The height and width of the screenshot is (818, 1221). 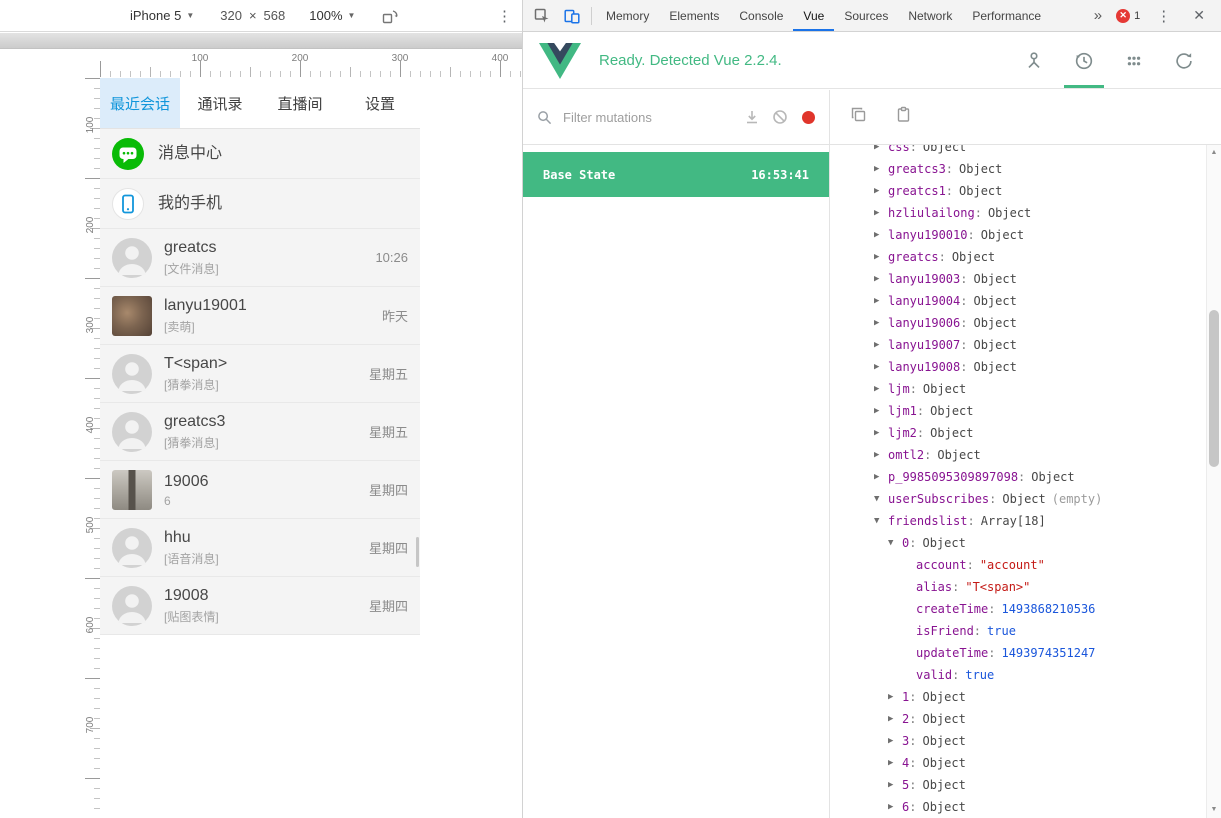 I want to click on error-badge: ✕ 1, so click(x=1128, y=15).